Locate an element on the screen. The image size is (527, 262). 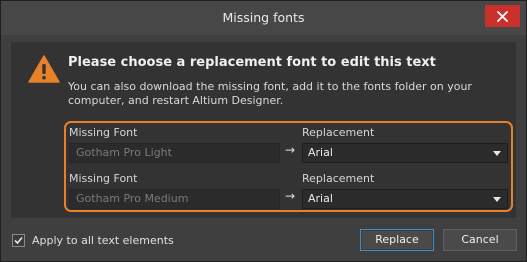
apply-all-checkbox is located at coordinates (18, 240).